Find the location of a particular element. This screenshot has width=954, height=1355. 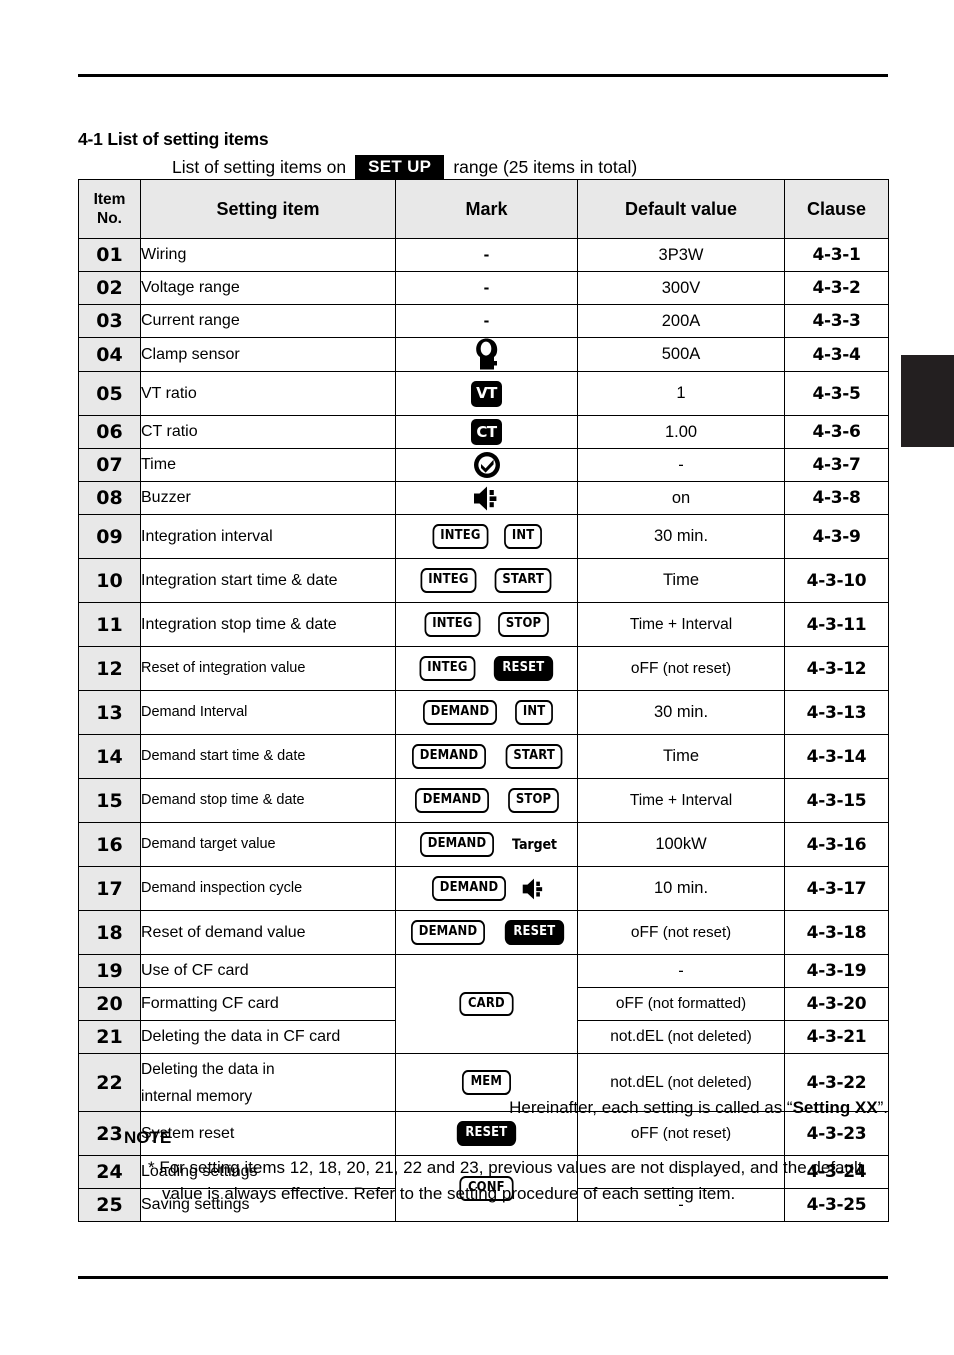

row-clause: 4-3-8 is located at coordinates (836, 498).